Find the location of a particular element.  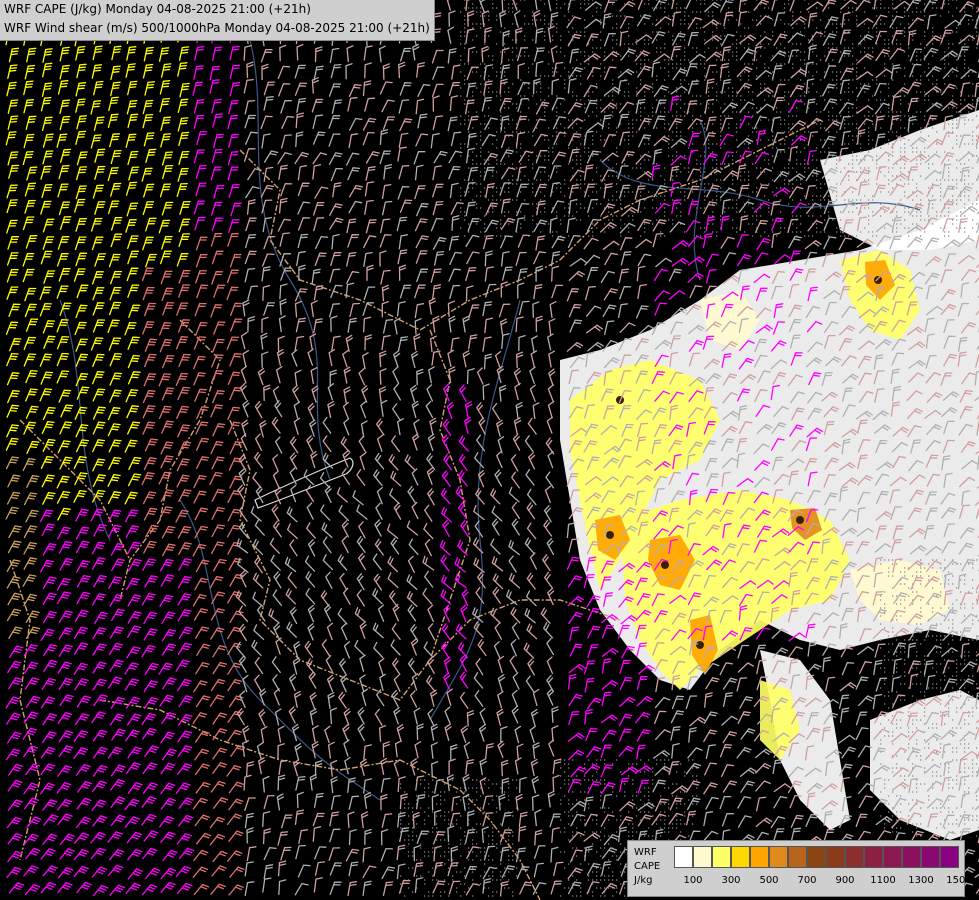

legend-title-line-3: J/kg is located at coordinates (643, 880).